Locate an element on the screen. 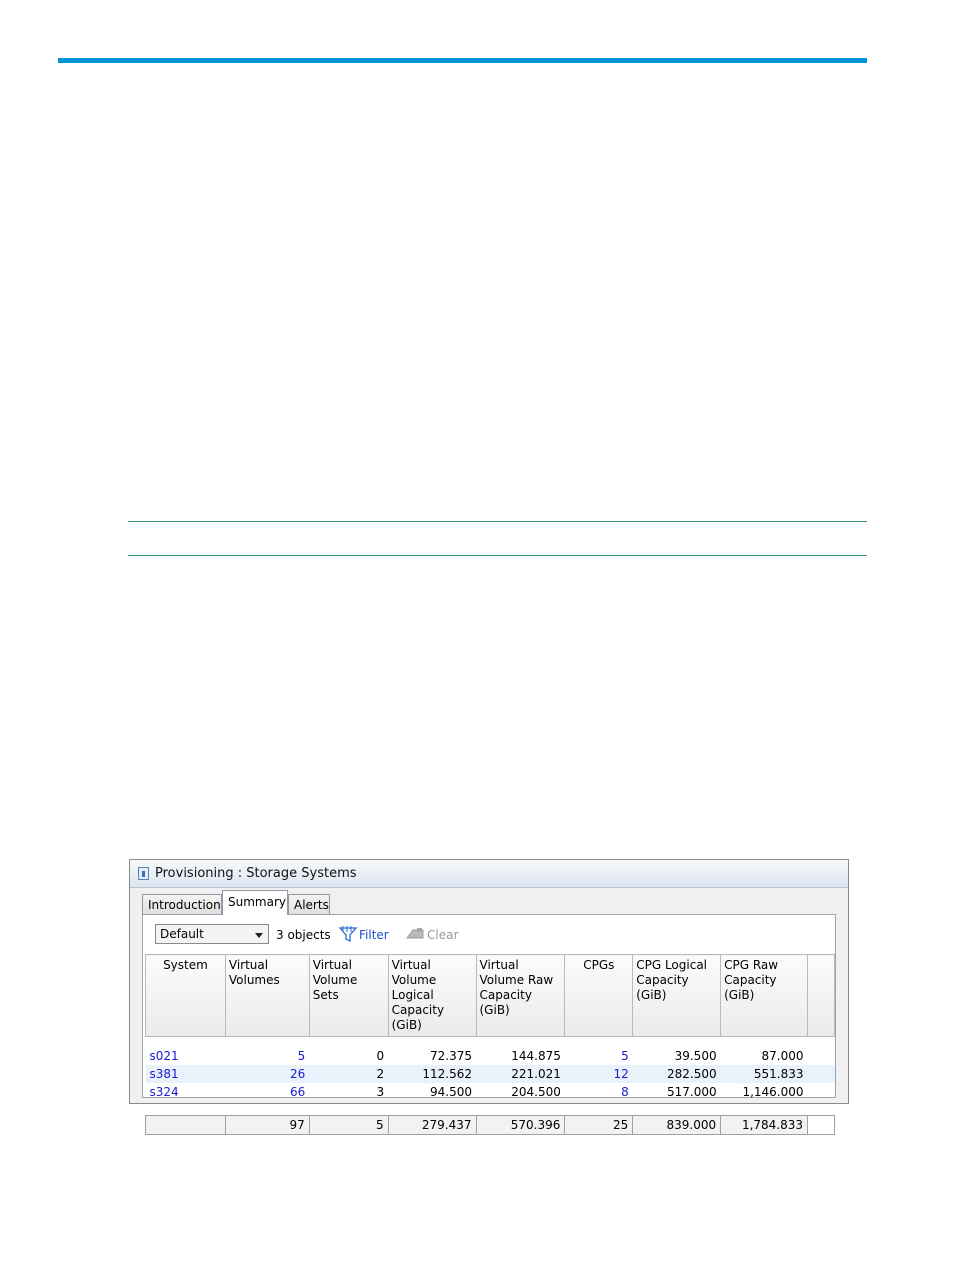  eraser-icon is located at coordinates (415, 933).